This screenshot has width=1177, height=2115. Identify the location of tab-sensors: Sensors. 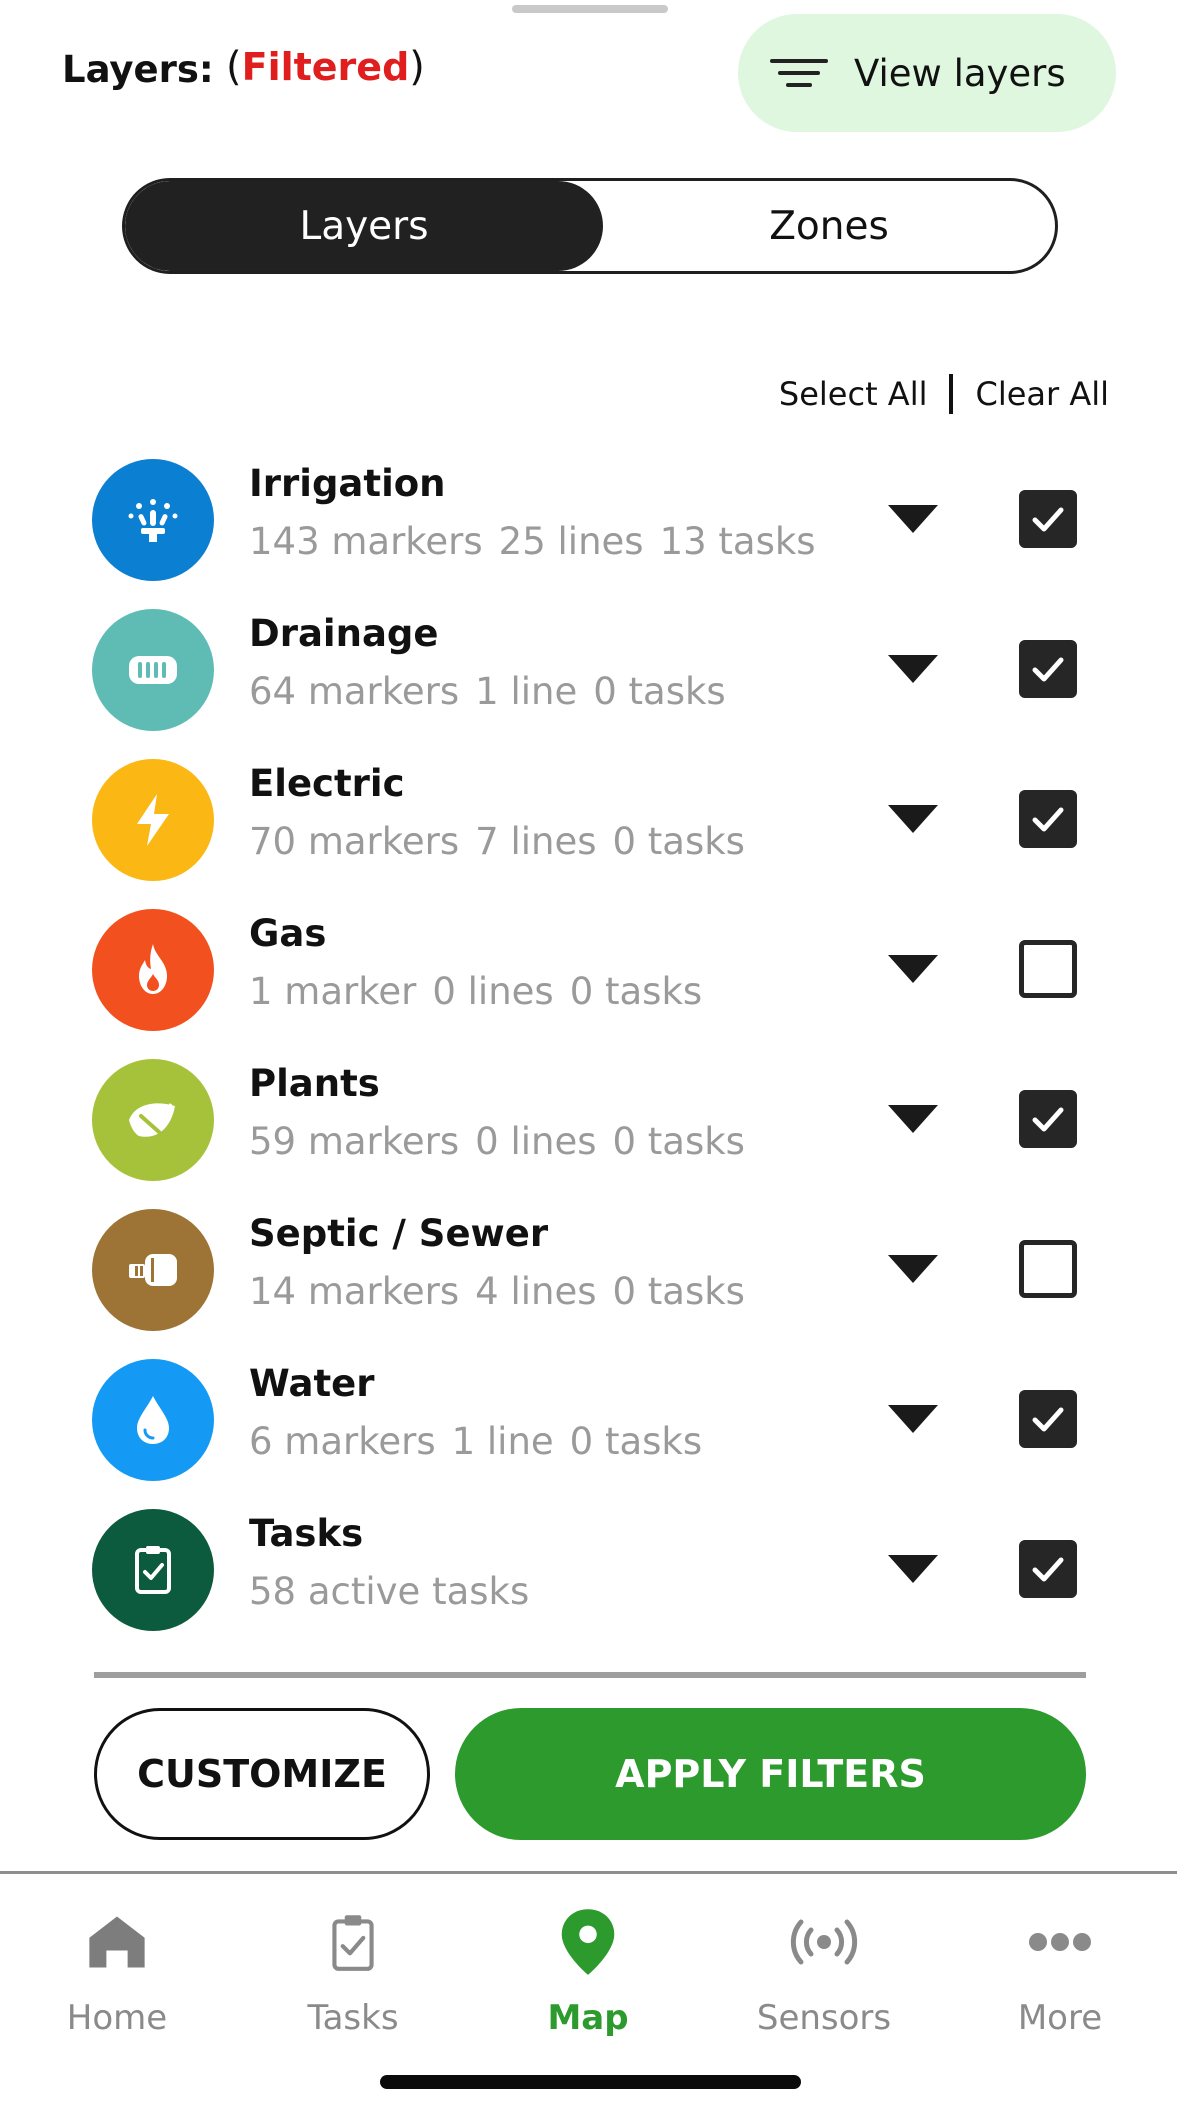
(824, 1971).